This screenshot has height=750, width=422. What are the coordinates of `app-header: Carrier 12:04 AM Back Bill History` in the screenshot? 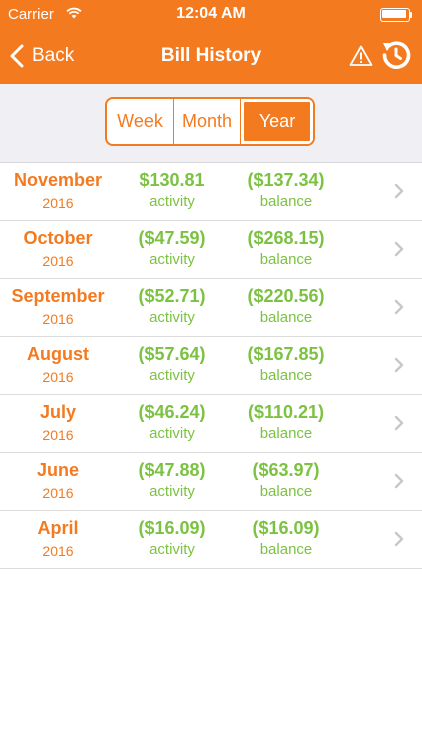 It's located at (211, 42).